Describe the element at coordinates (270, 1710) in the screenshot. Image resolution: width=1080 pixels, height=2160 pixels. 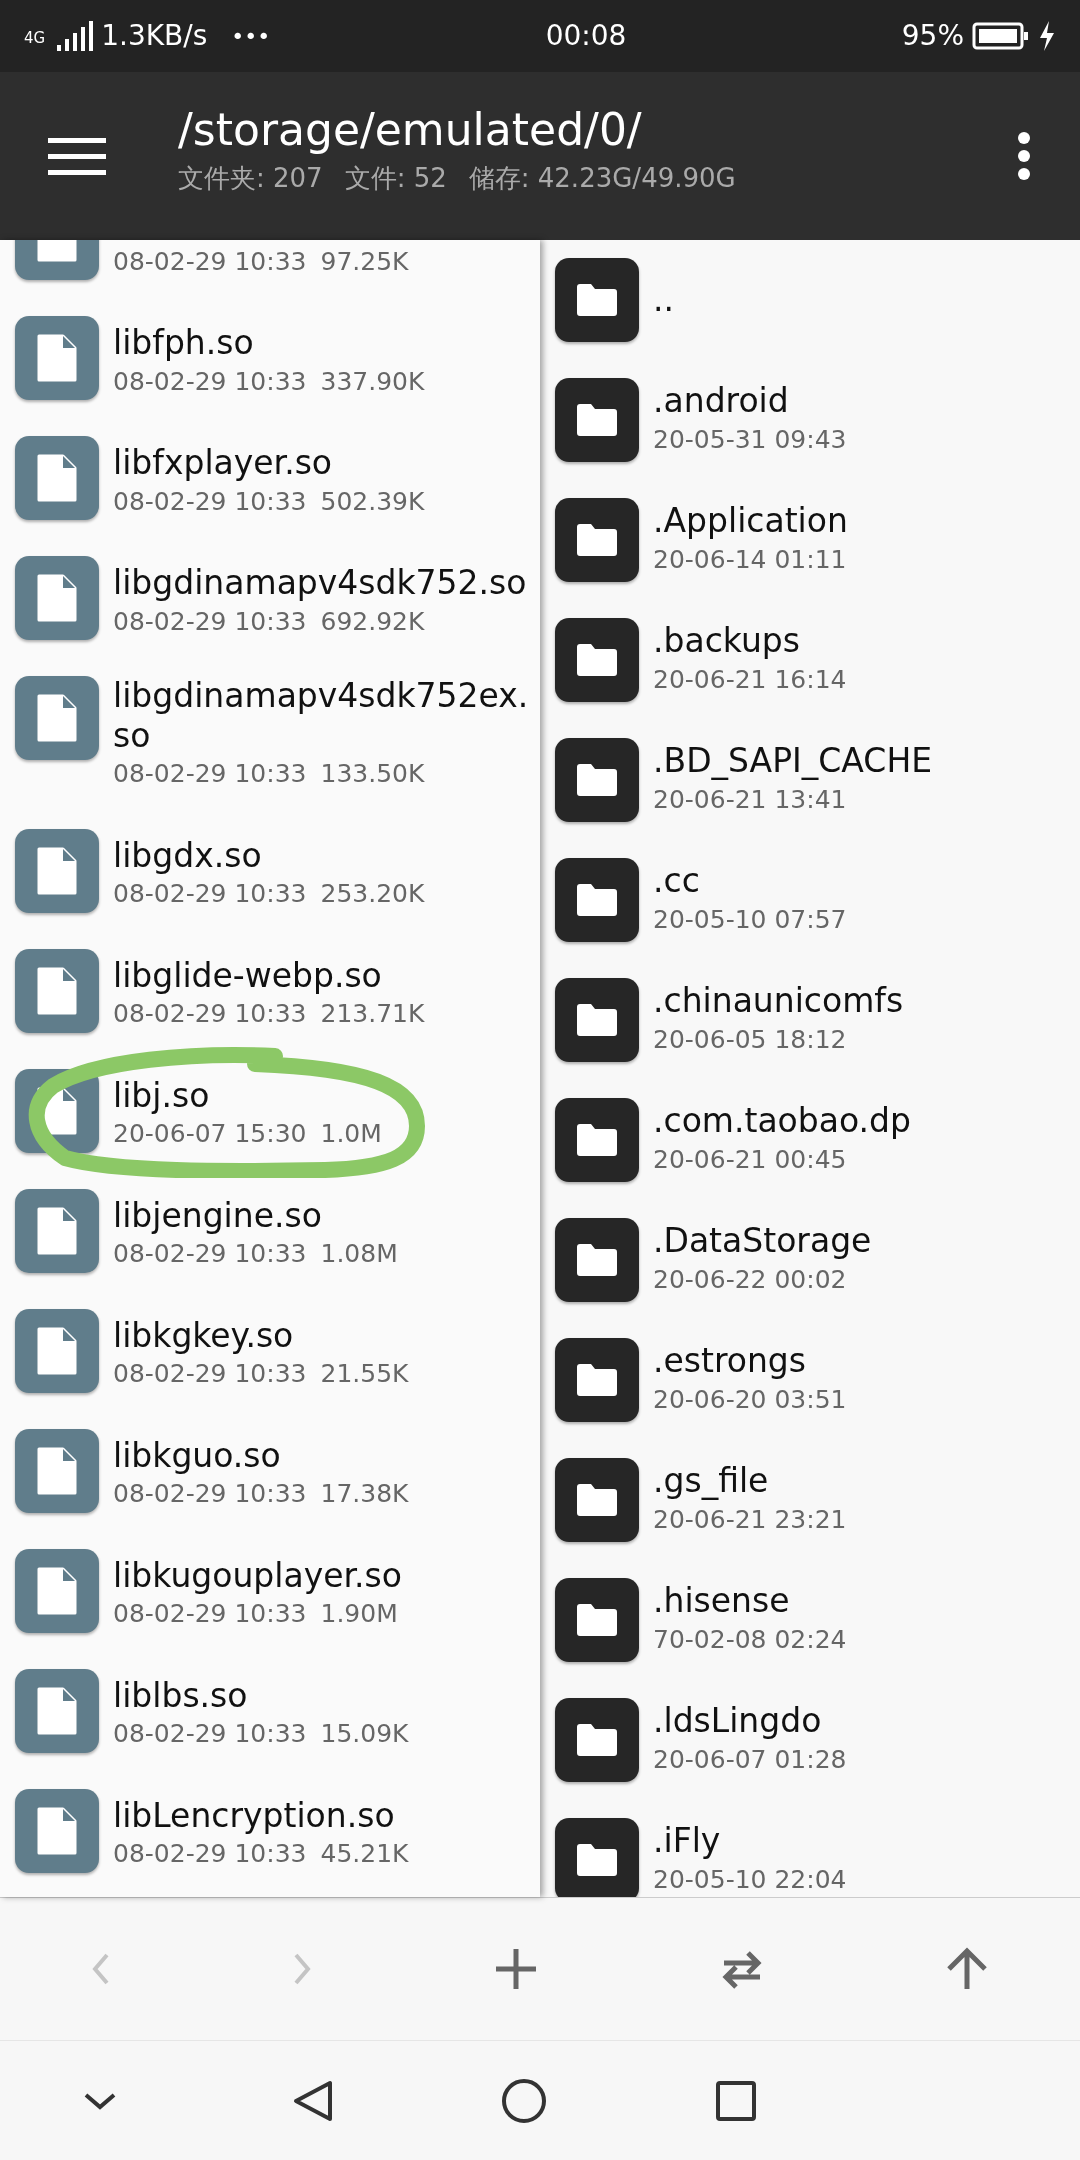
I see `file-row: liblbs.so 08-02-29 10:33 15.09K` at that location.